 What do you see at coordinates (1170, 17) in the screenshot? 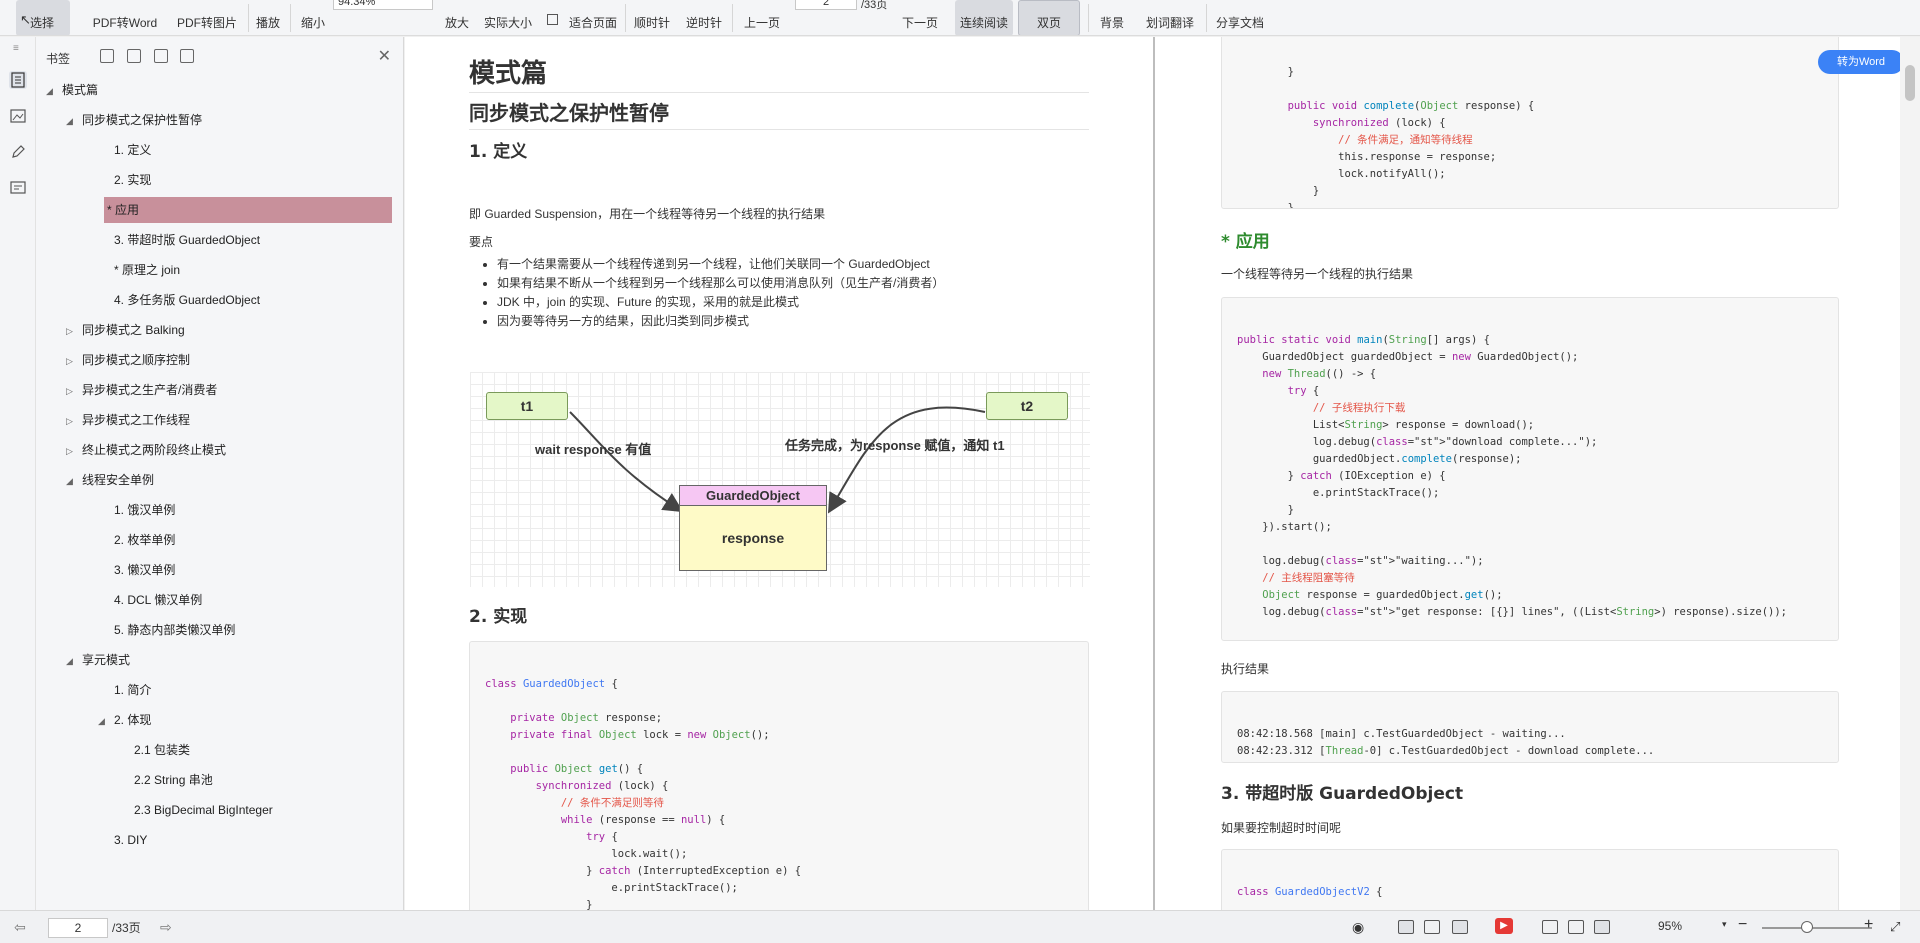
I see `translate-button: 划词翻译` at bounding box center [1170, 17].